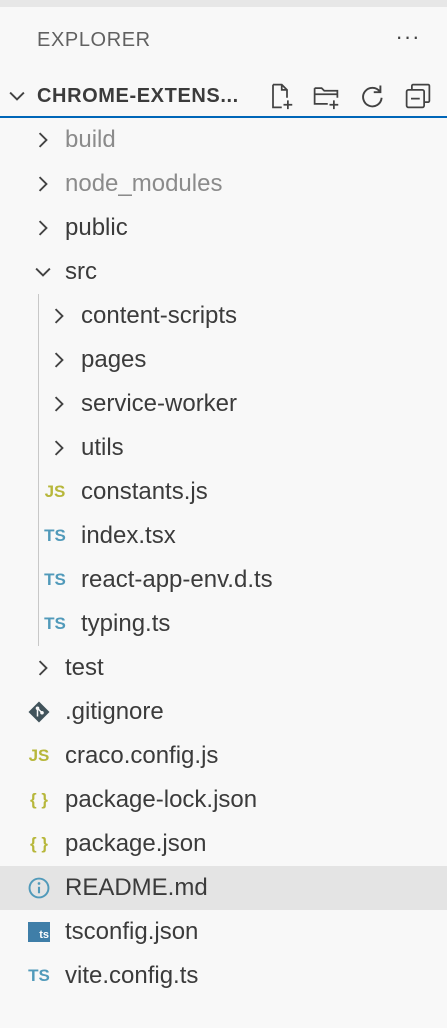 The width and height of the screenshot is (447, 1028). What do you see at coordinates (114, 711) in the screenshot?
I see `tree-item-label: .gitignore` at bounding box center [114, 711].